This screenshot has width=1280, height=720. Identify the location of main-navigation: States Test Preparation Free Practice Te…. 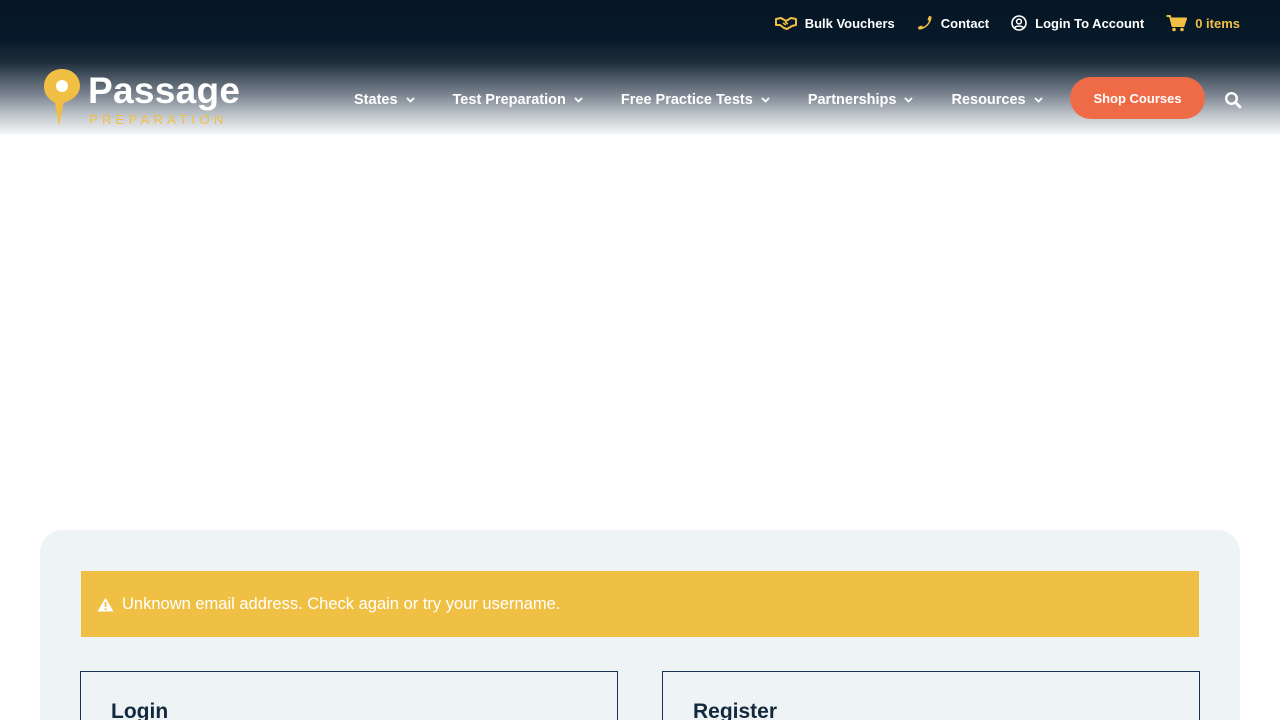
(698, 100).